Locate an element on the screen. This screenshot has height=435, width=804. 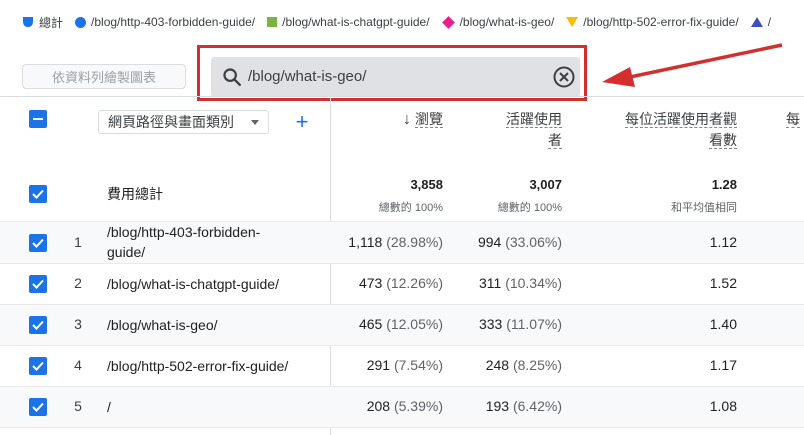
legend-label: / is located at coordinates (769, 22).